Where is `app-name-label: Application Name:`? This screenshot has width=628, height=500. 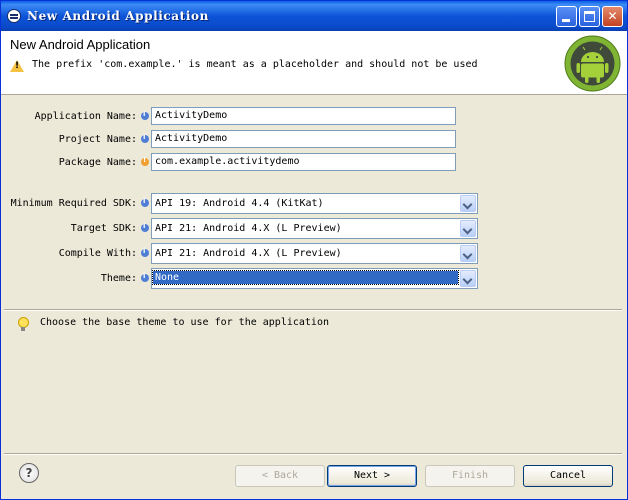 app-name-label: Application Name: is located at coordinates (85, 116).